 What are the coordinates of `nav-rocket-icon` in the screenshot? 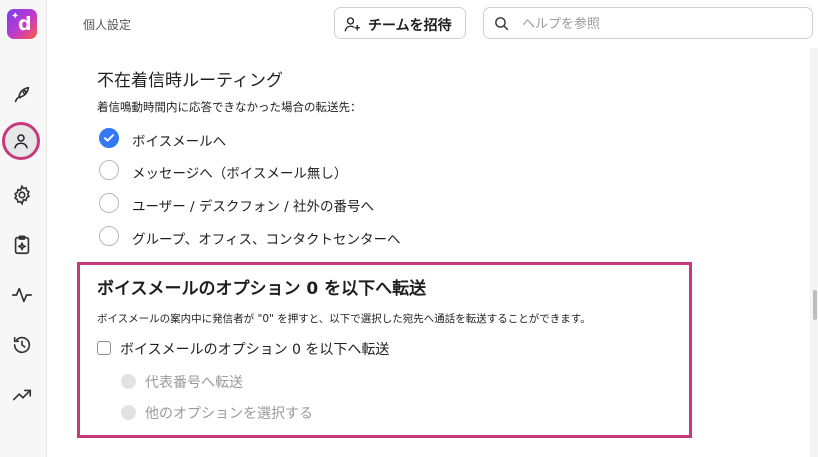 It's located at (22, 95).